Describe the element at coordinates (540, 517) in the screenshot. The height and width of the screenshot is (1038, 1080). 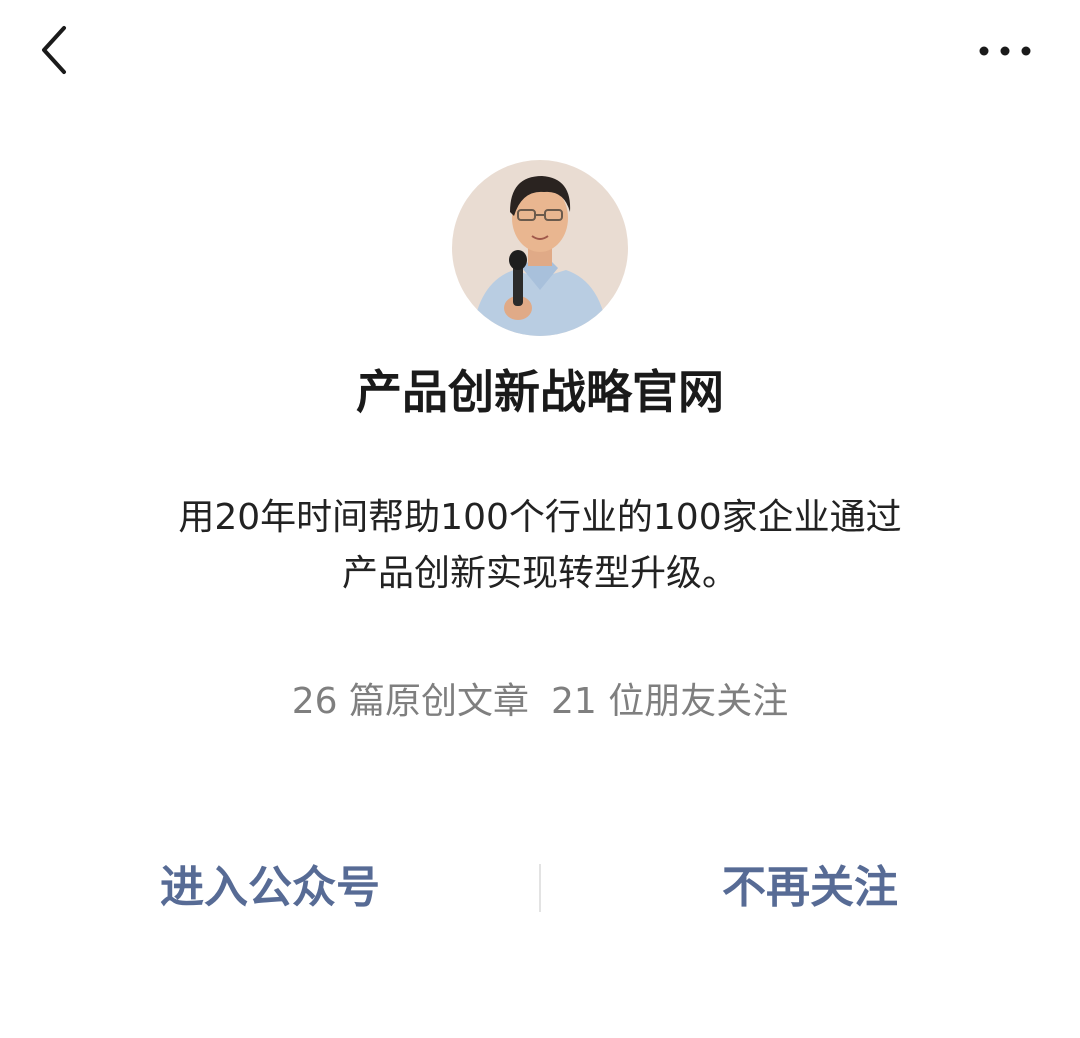
I see `description-line: 用20年时间帮助100个行业的100家企业通过` at that location.